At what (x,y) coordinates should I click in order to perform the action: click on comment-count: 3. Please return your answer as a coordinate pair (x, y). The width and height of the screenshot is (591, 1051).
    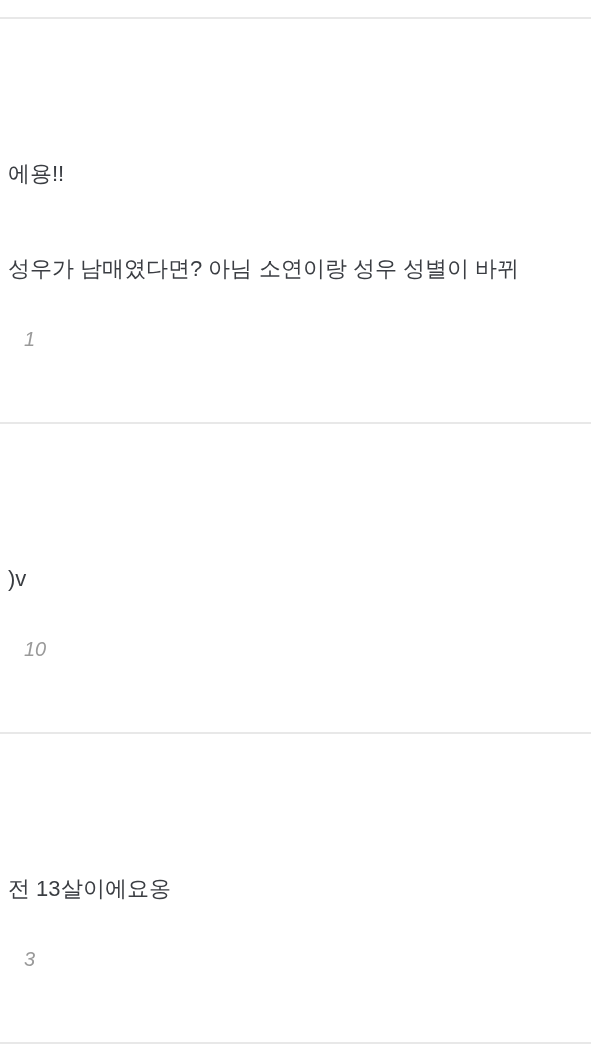
    Looking at the image, I should click on (29, 959).